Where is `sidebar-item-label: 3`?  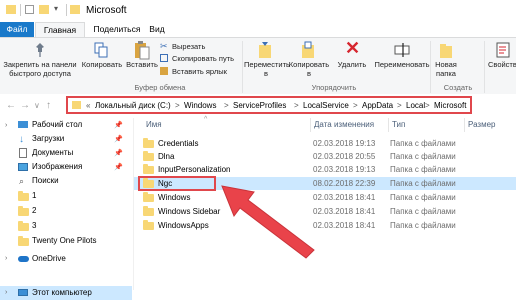 sidebar-item-label: 3 is located at coordinates (34, 225).